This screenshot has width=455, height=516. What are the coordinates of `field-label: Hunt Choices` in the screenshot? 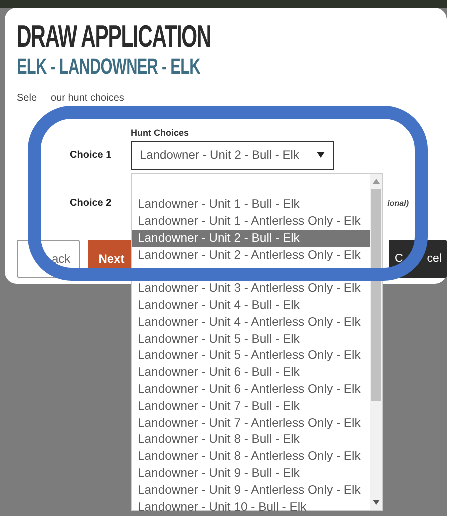 It's located at (160, 133).